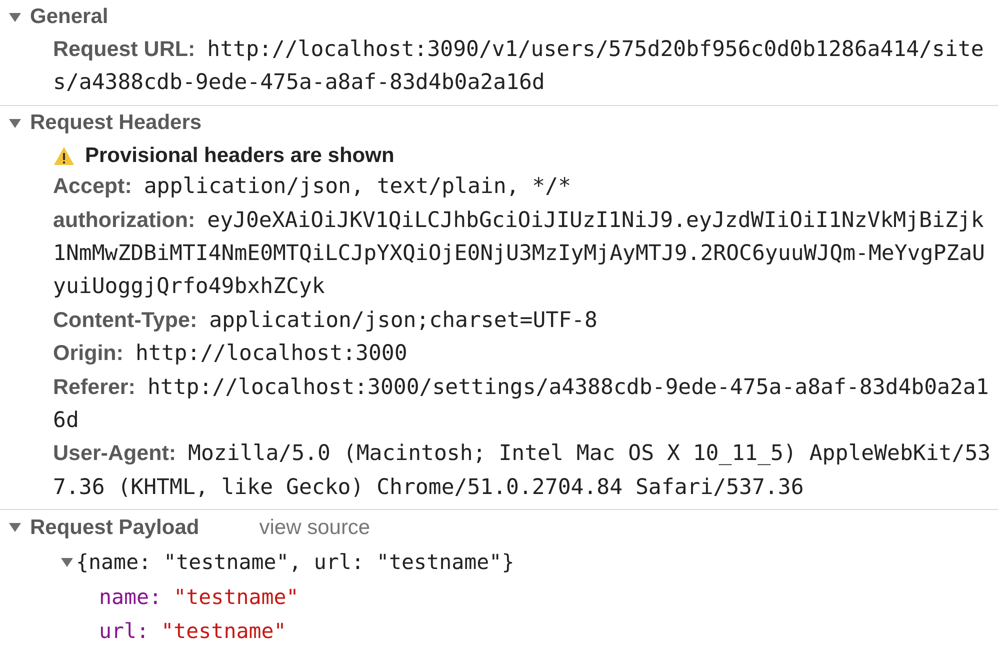 The image size is (998, 650). Describe the element at coordinates (130, 597) in the screenshot. I see `property-key: name:` at that location.